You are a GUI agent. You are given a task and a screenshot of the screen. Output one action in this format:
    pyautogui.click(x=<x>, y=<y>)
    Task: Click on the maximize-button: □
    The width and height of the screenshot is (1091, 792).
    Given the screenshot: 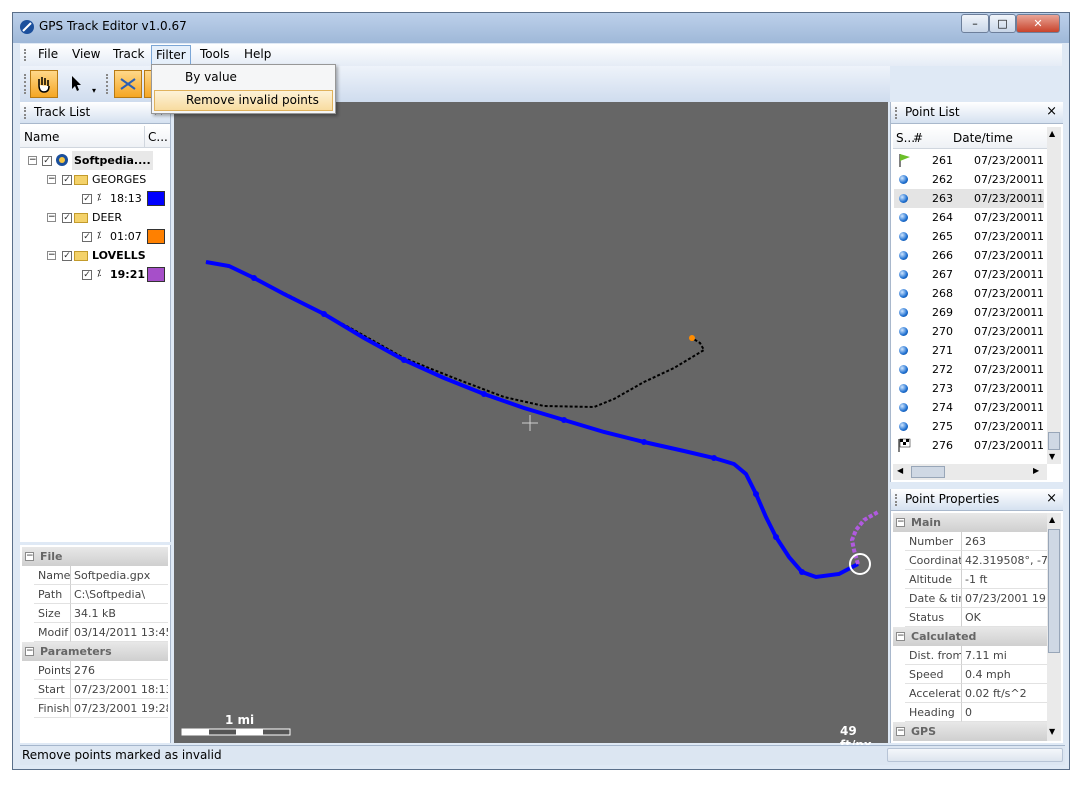 What is the action you would take?
    pyautogui.click(x=1002, y=23)
    